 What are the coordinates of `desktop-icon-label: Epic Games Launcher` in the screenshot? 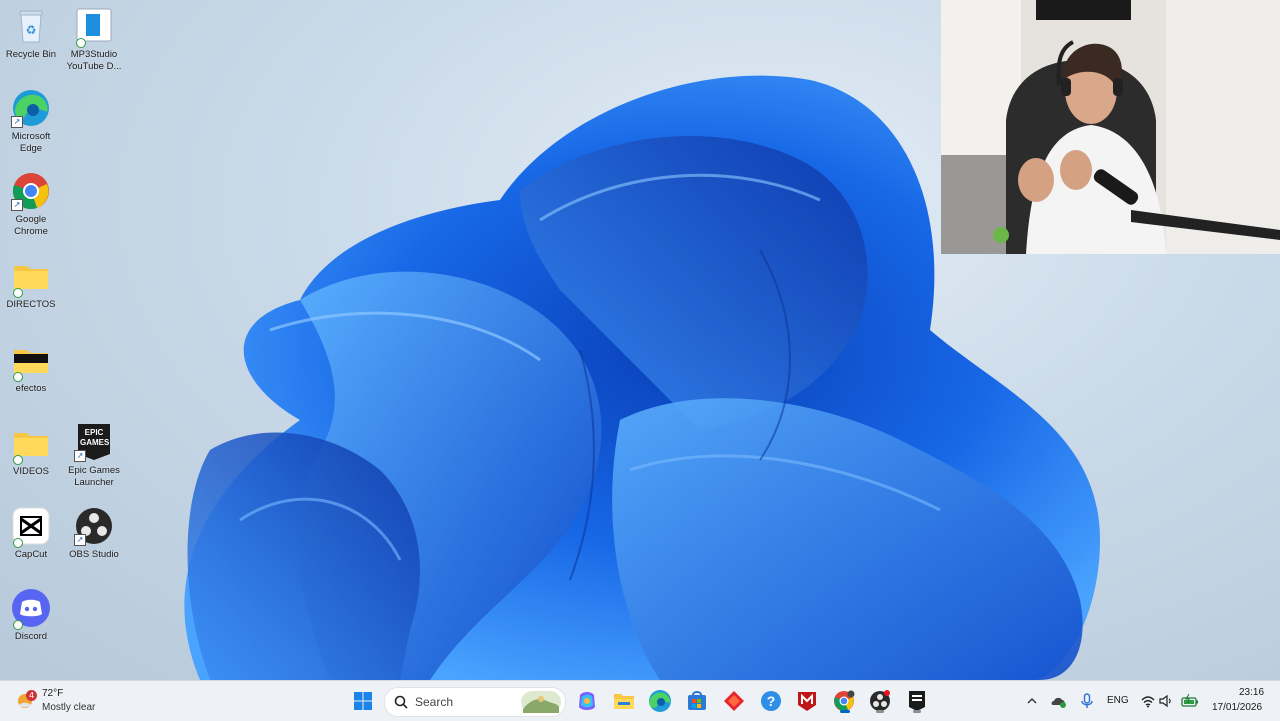 It's located at (94, 476).